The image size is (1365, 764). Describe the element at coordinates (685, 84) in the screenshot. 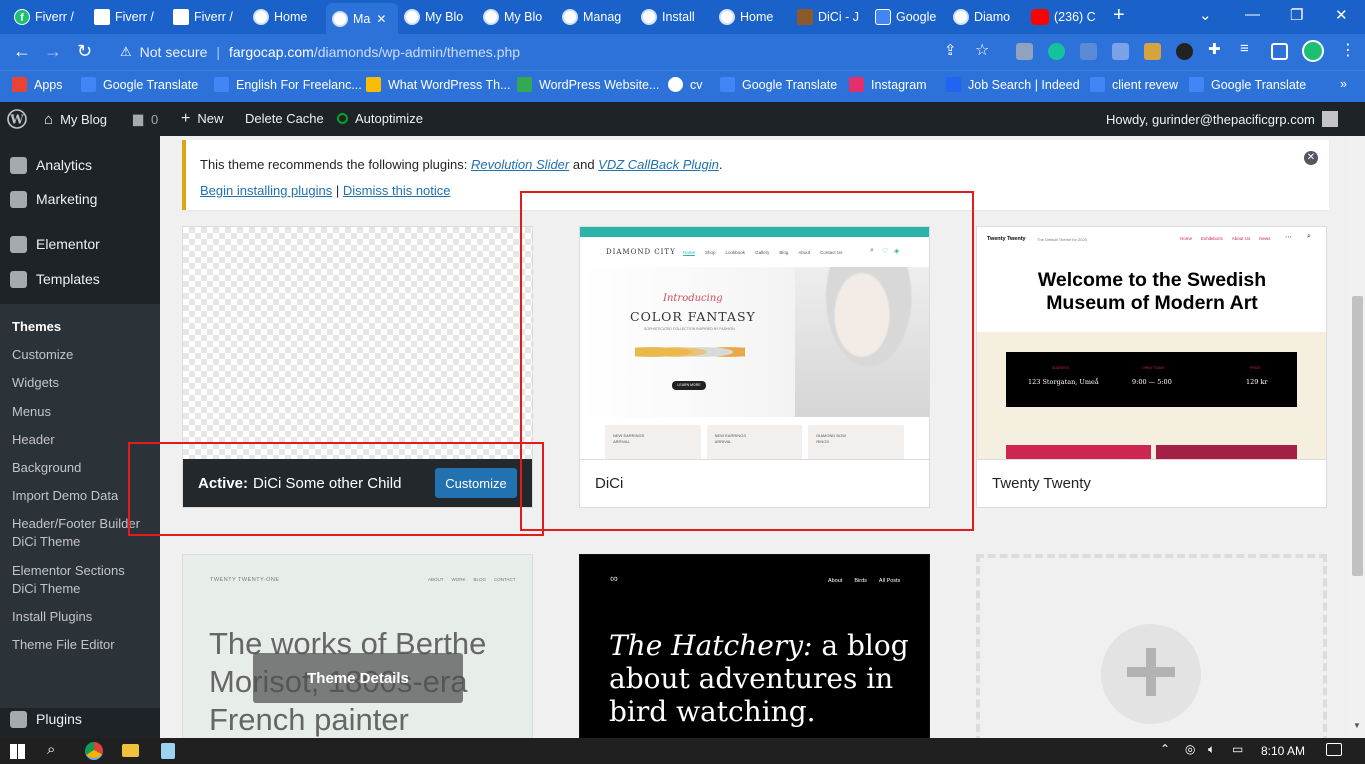

I see `bookmark-item: cv` at that location.